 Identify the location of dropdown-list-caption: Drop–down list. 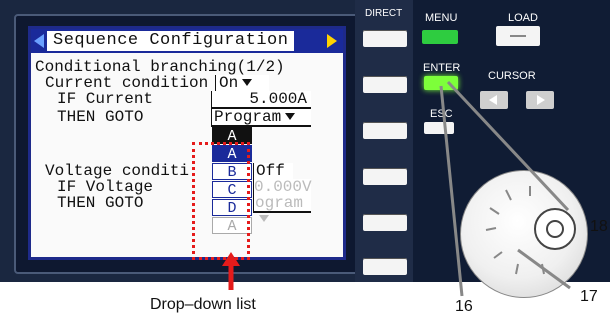
(203, 304).